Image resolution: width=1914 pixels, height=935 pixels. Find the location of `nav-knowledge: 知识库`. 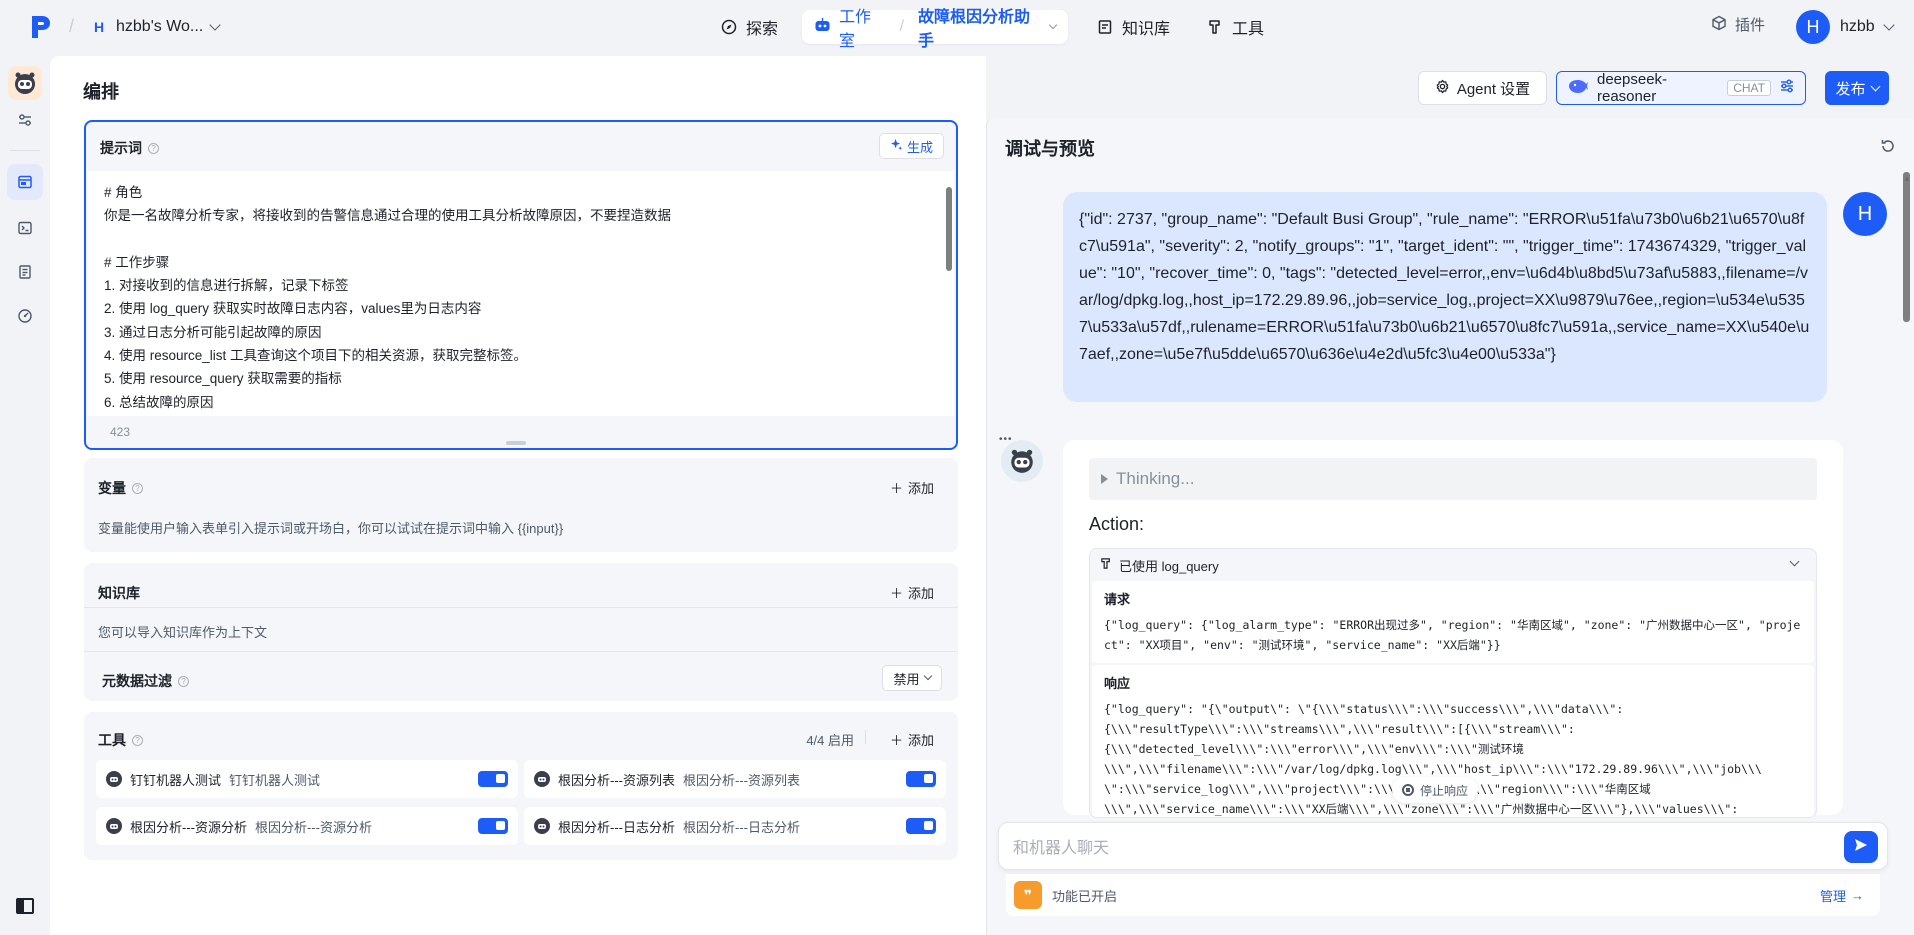

nav-knowledge: 知识库 is located at coordinates (1133, 27).